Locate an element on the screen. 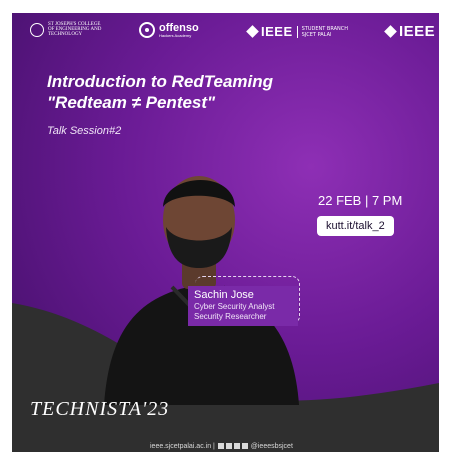 Image resolution: width=450 pixels, height=452 pixels. speaker-name: Sachin Jose is located at coordinates (224, 295).